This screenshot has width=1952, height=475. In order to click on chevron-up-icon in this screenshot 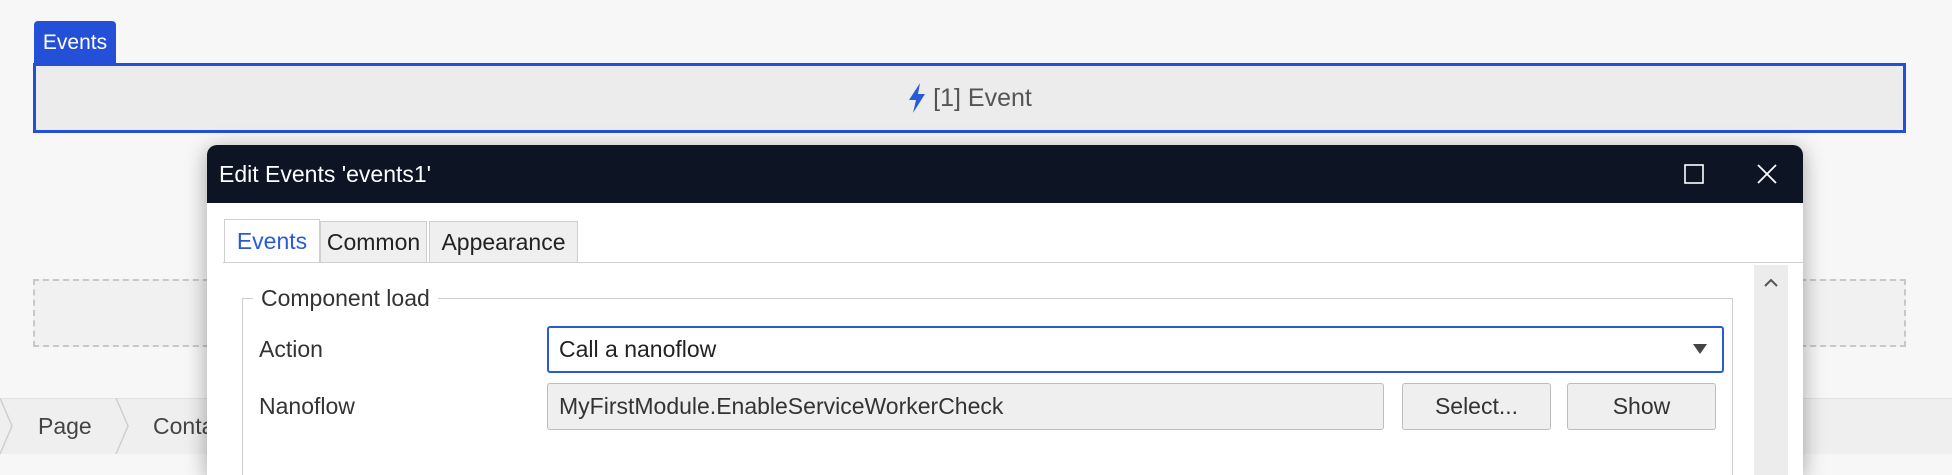, I will do `click(1771, 282)`.